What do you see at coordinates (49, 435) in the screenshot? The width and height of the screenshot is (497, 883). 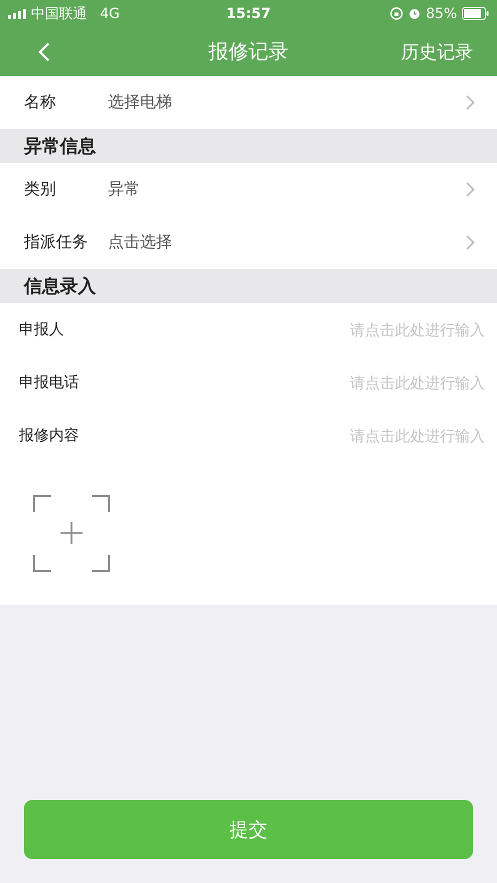 I see `field-label: 报修内容` at bounding box center [49, 435].